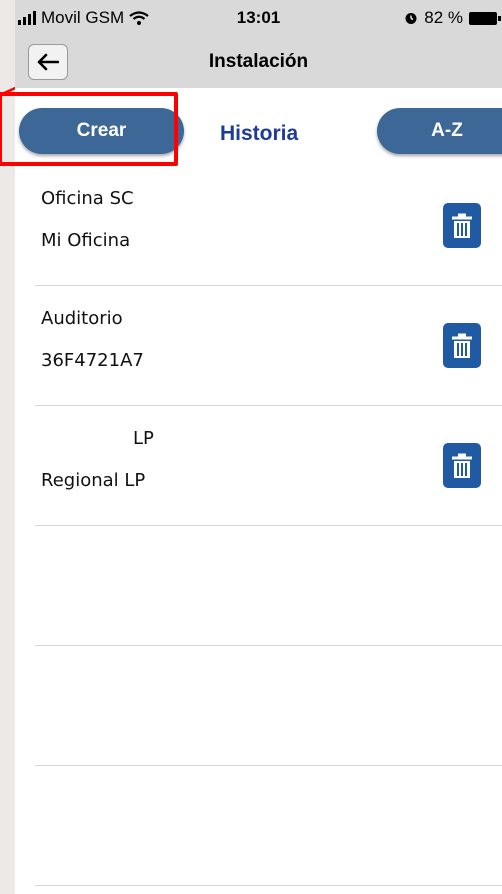  What do you see at coordinates (443, 17) in the screenshot?
I see `battery-percent: 82 %` at bounding box center [443, 17].